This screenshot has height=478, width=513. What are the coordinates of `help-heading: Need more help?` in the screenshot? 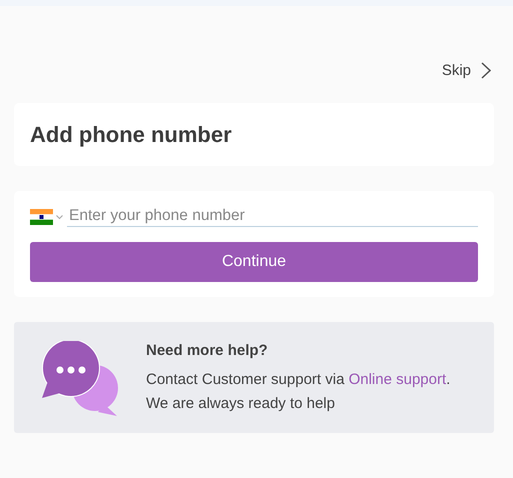 It's located at (207, 350).